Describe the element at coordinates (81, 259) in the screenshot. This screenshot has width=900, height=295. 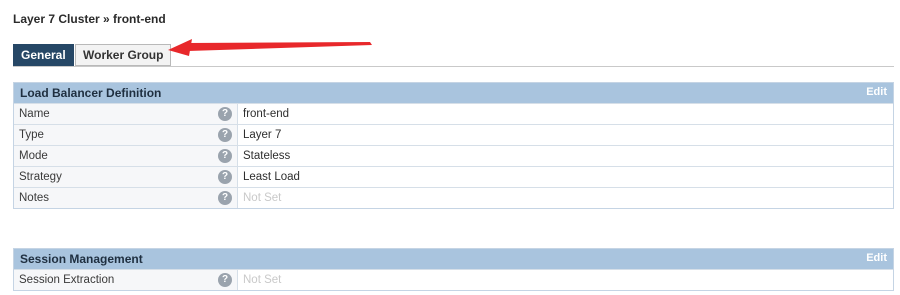
I see `section-title: Session Management` at that location.